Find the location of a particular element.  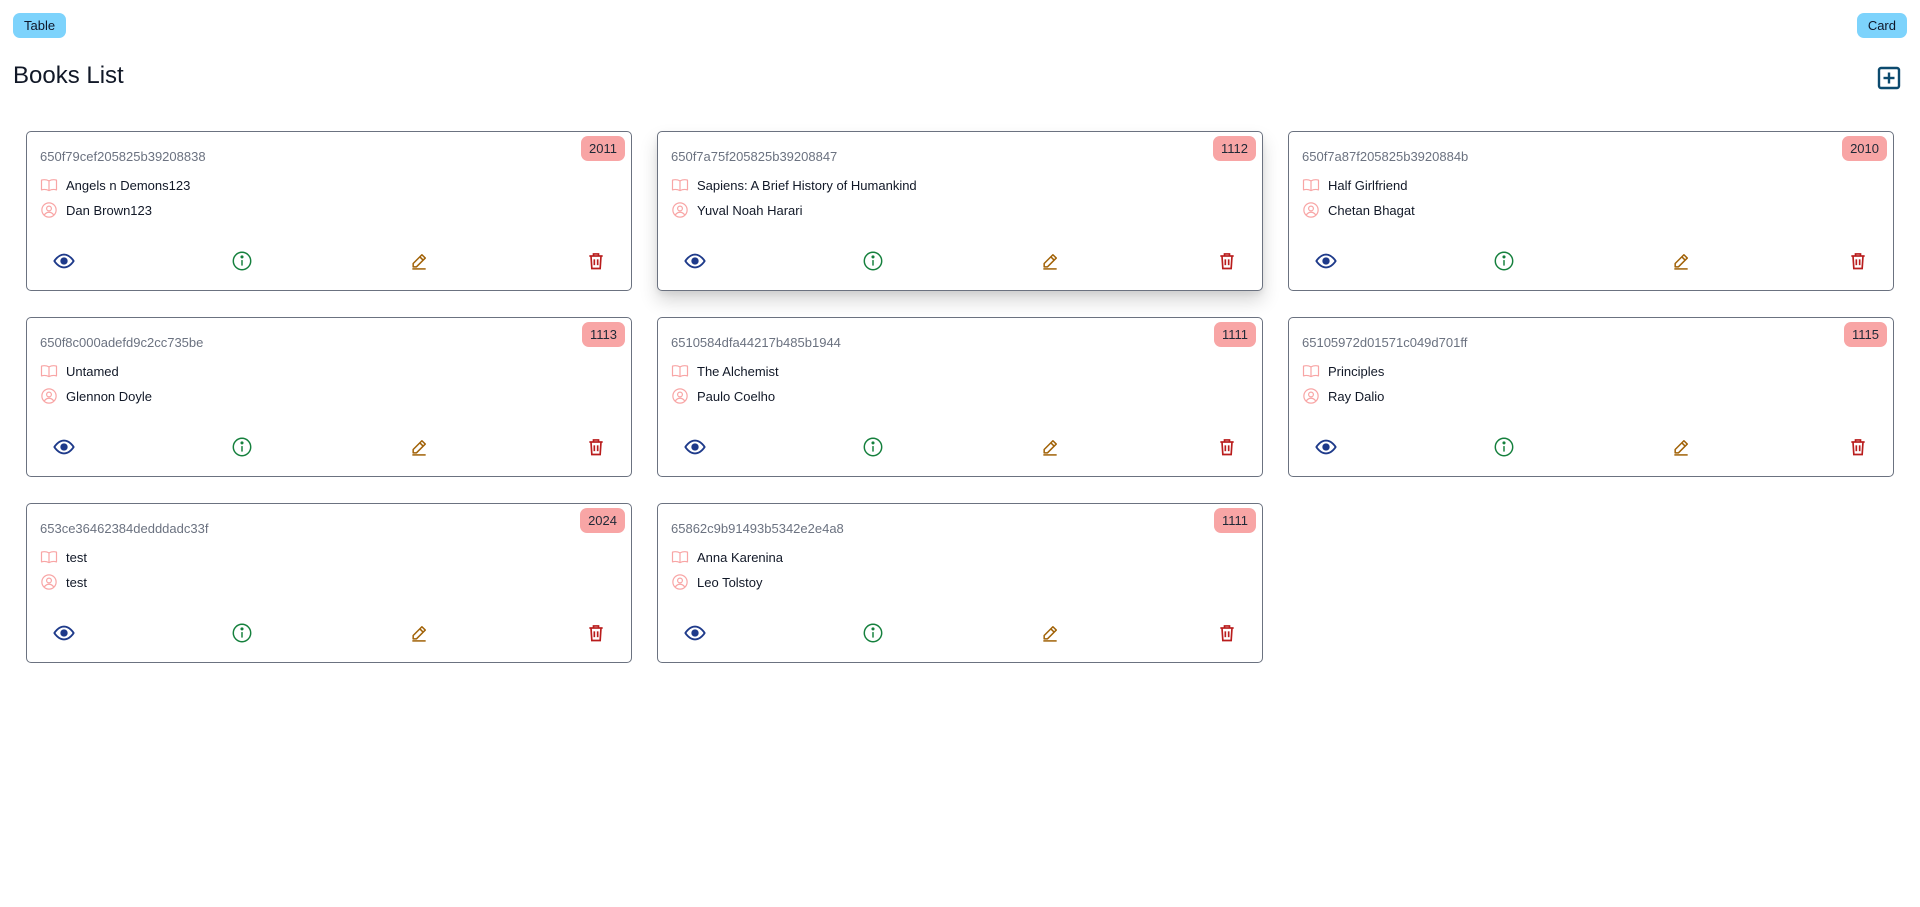

book-title: Half Girlfriend is located at coordinates (1368, 185).